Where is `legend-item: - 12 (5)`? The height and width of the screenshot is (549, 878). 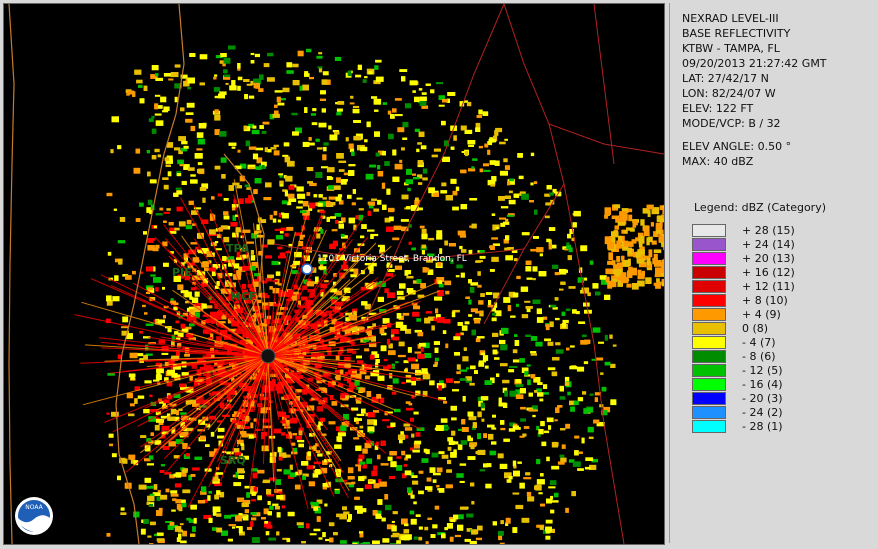
legend-item: - 12 (5) is located at coordinates (777, 371).